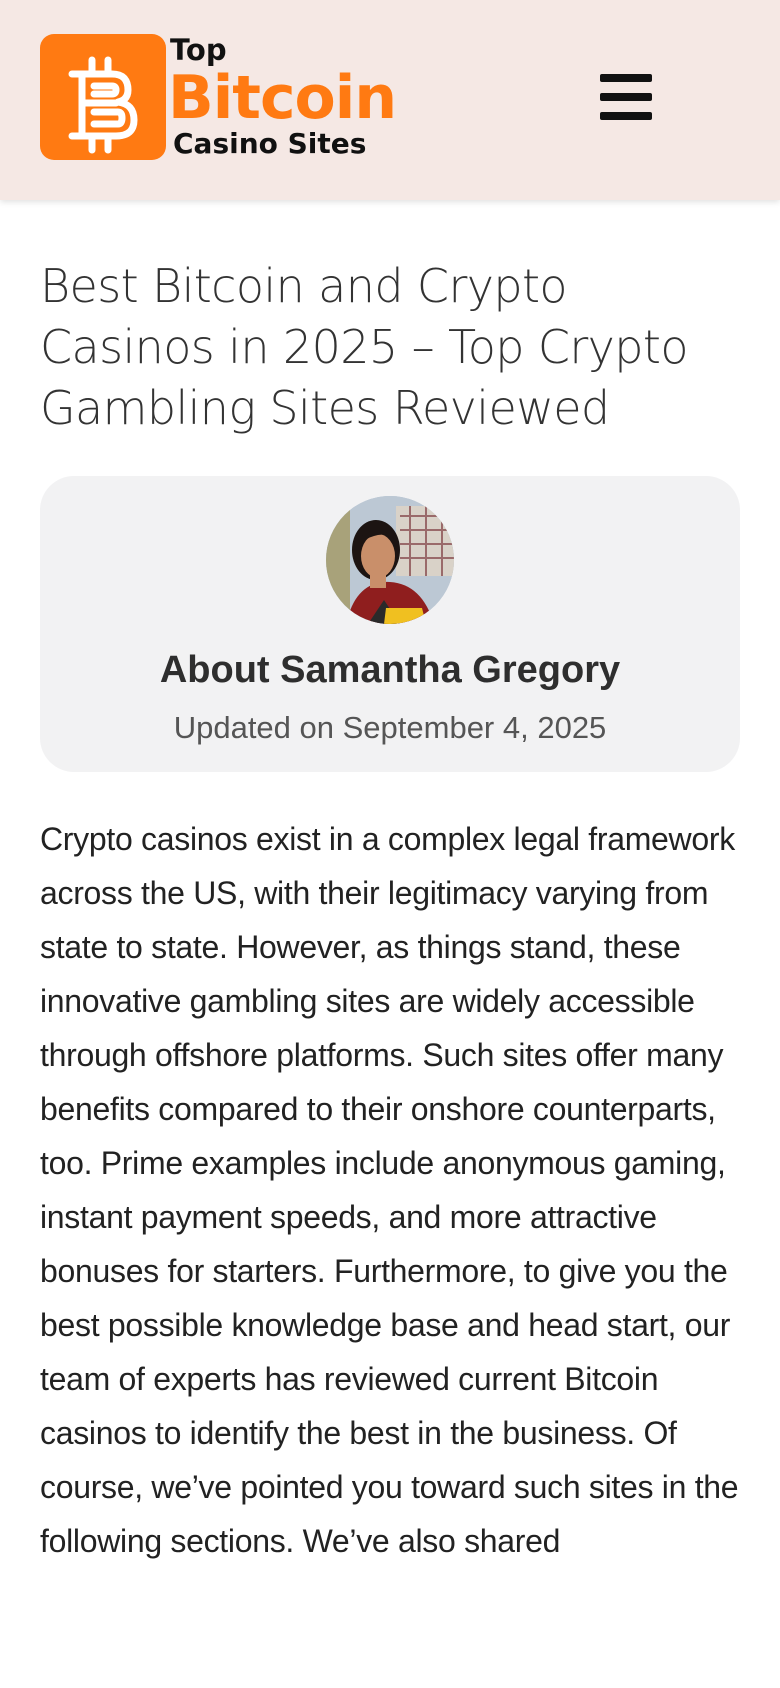  Describe the element at coordinates (282, 98) in the screenshot. I see `logo-main-text: Bitcoin` at that location.